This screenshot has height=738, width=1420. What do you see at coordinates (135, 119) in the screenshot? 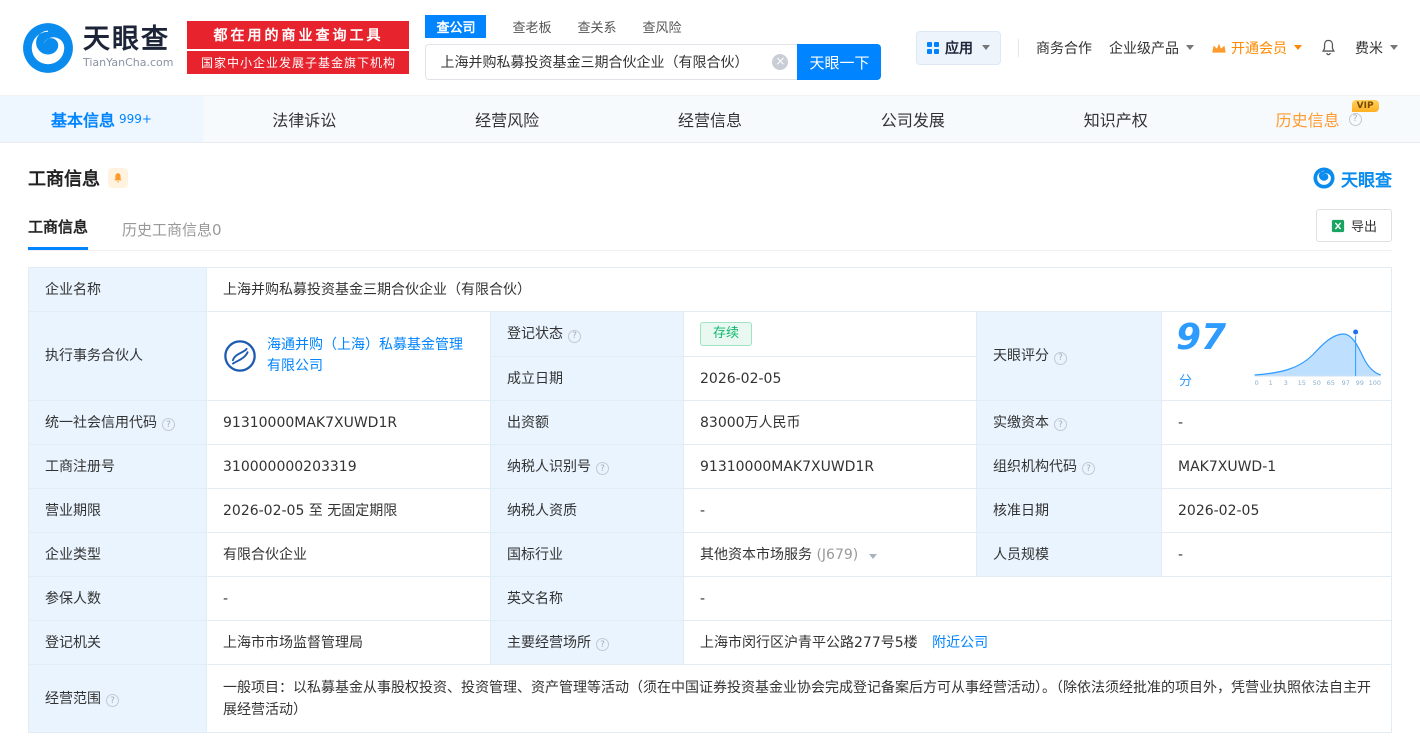
I see `count-badge: 999+` at bounding box center [135, 119].